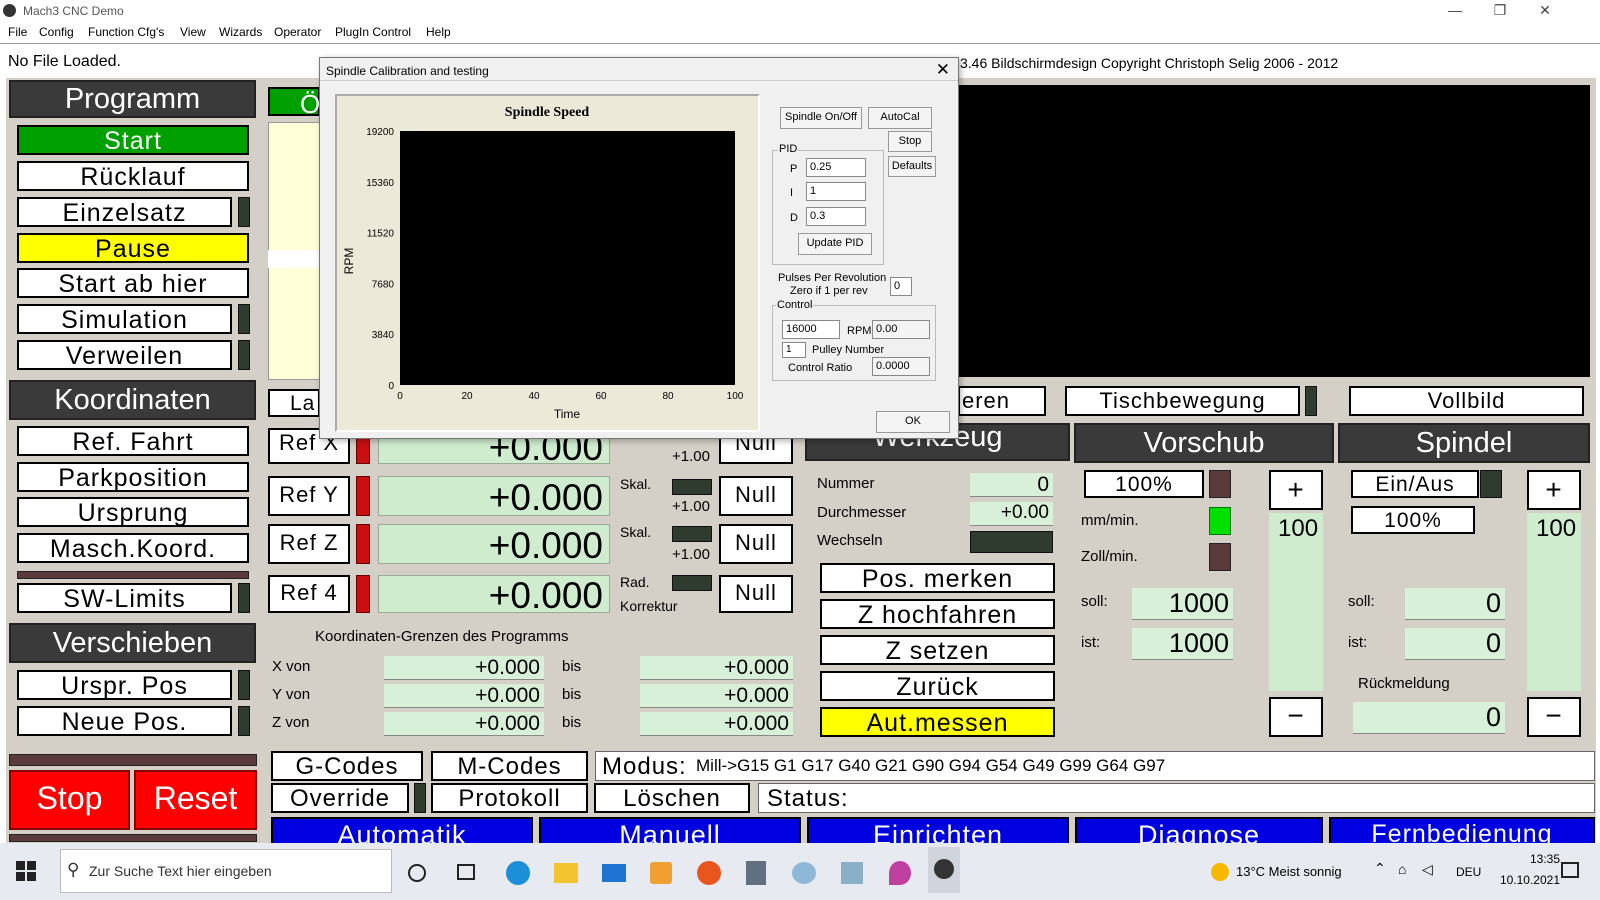  Describe the element at coordinates (195, 800) in the screenshot. I see `reset-button: Reset` at that location.